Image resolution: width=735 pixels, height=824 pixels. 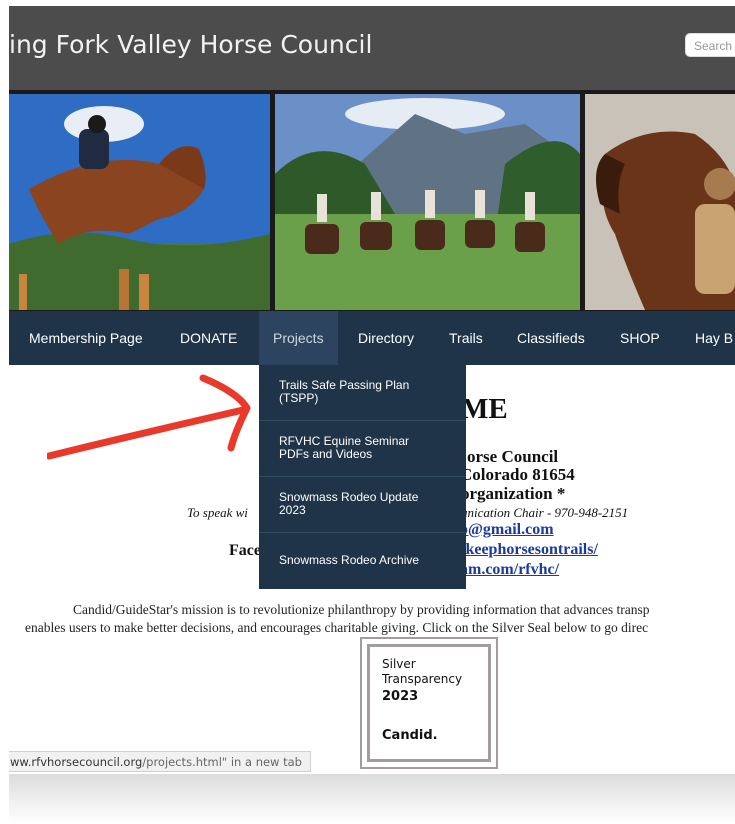 I want to click on candid-silver-seal: Silver Transparency 2023 Candid., so click(x=429, y=703).